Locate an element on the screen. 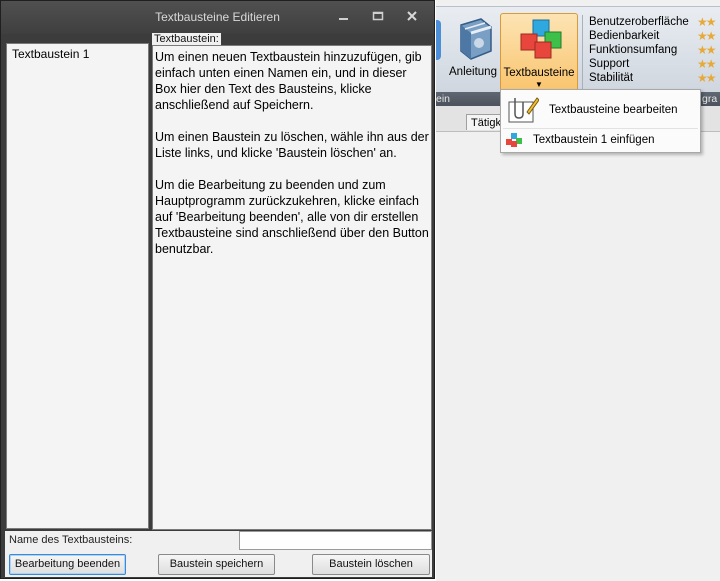 The image size is (720, 581). rating-row: Benutzeroberfläche ★★ is located at coordinates (652, 22).